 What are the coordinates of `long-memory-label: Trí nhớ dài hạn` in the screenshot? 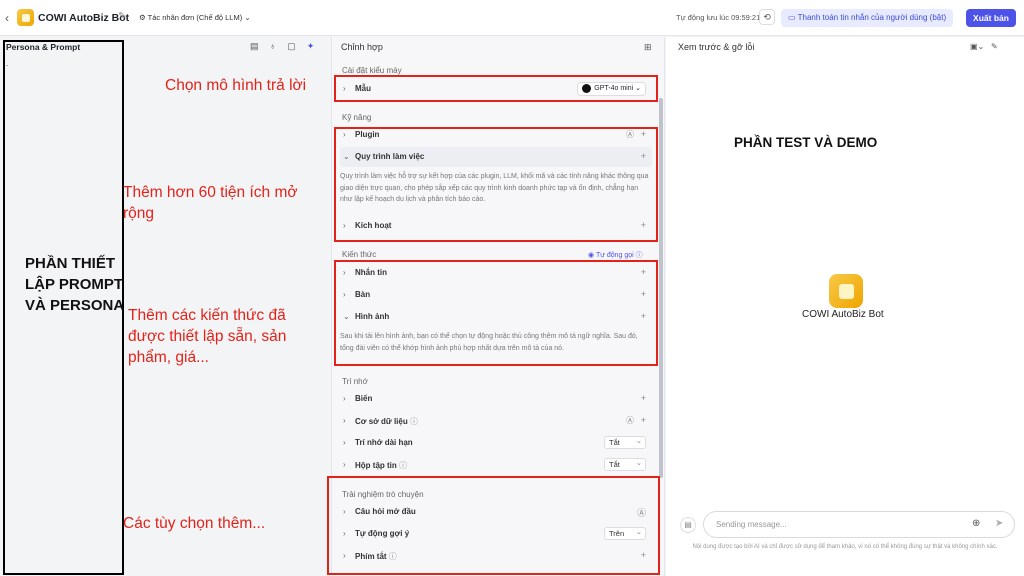 It's located at (384, 442).